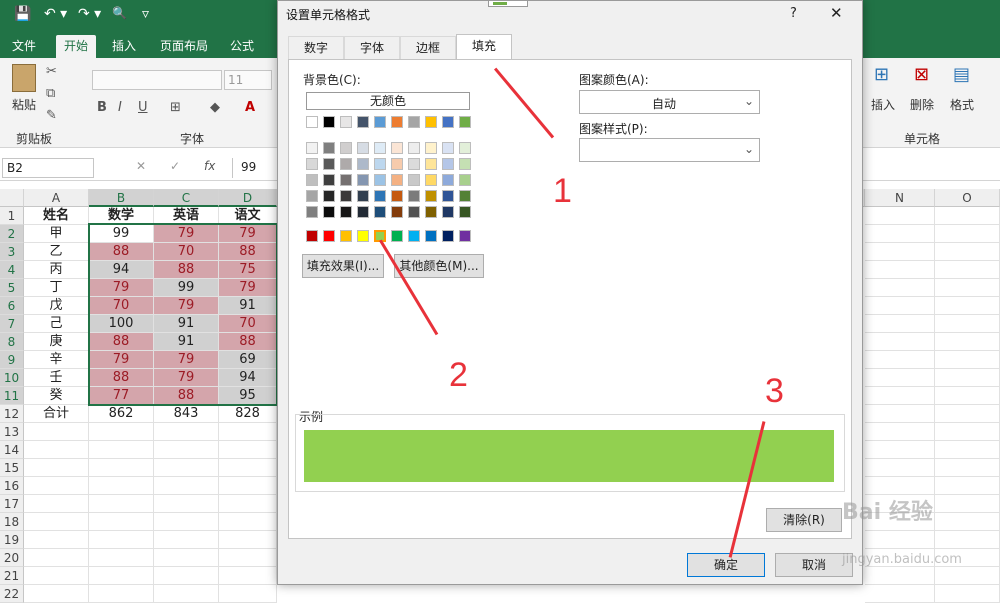 The height and width of the screenshot is (603, 1000). What do you see at coordinates (248, 198) in the screenshot?
I see `column-header-d: D` at bounding box center [248, 198].